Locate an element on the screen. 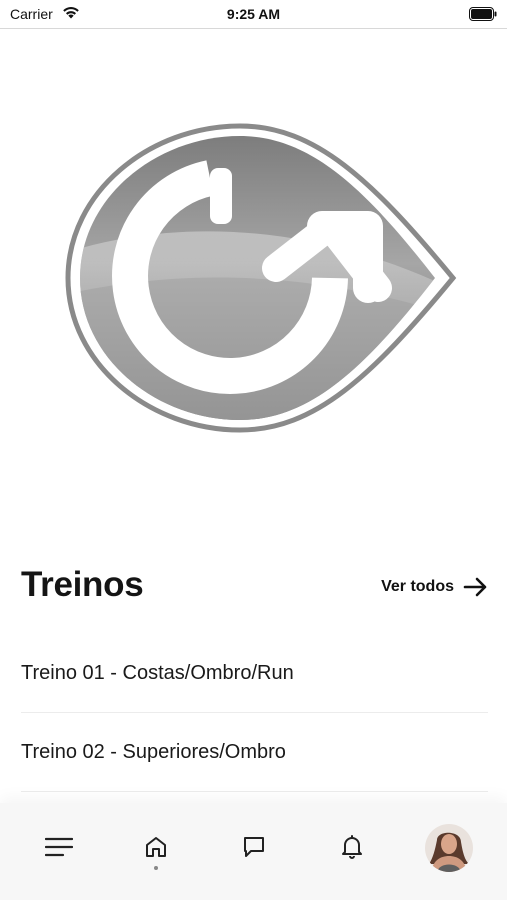 The height and width of the screenshot is (900, 507). tab-notifications is located at coordinates (352, 847).